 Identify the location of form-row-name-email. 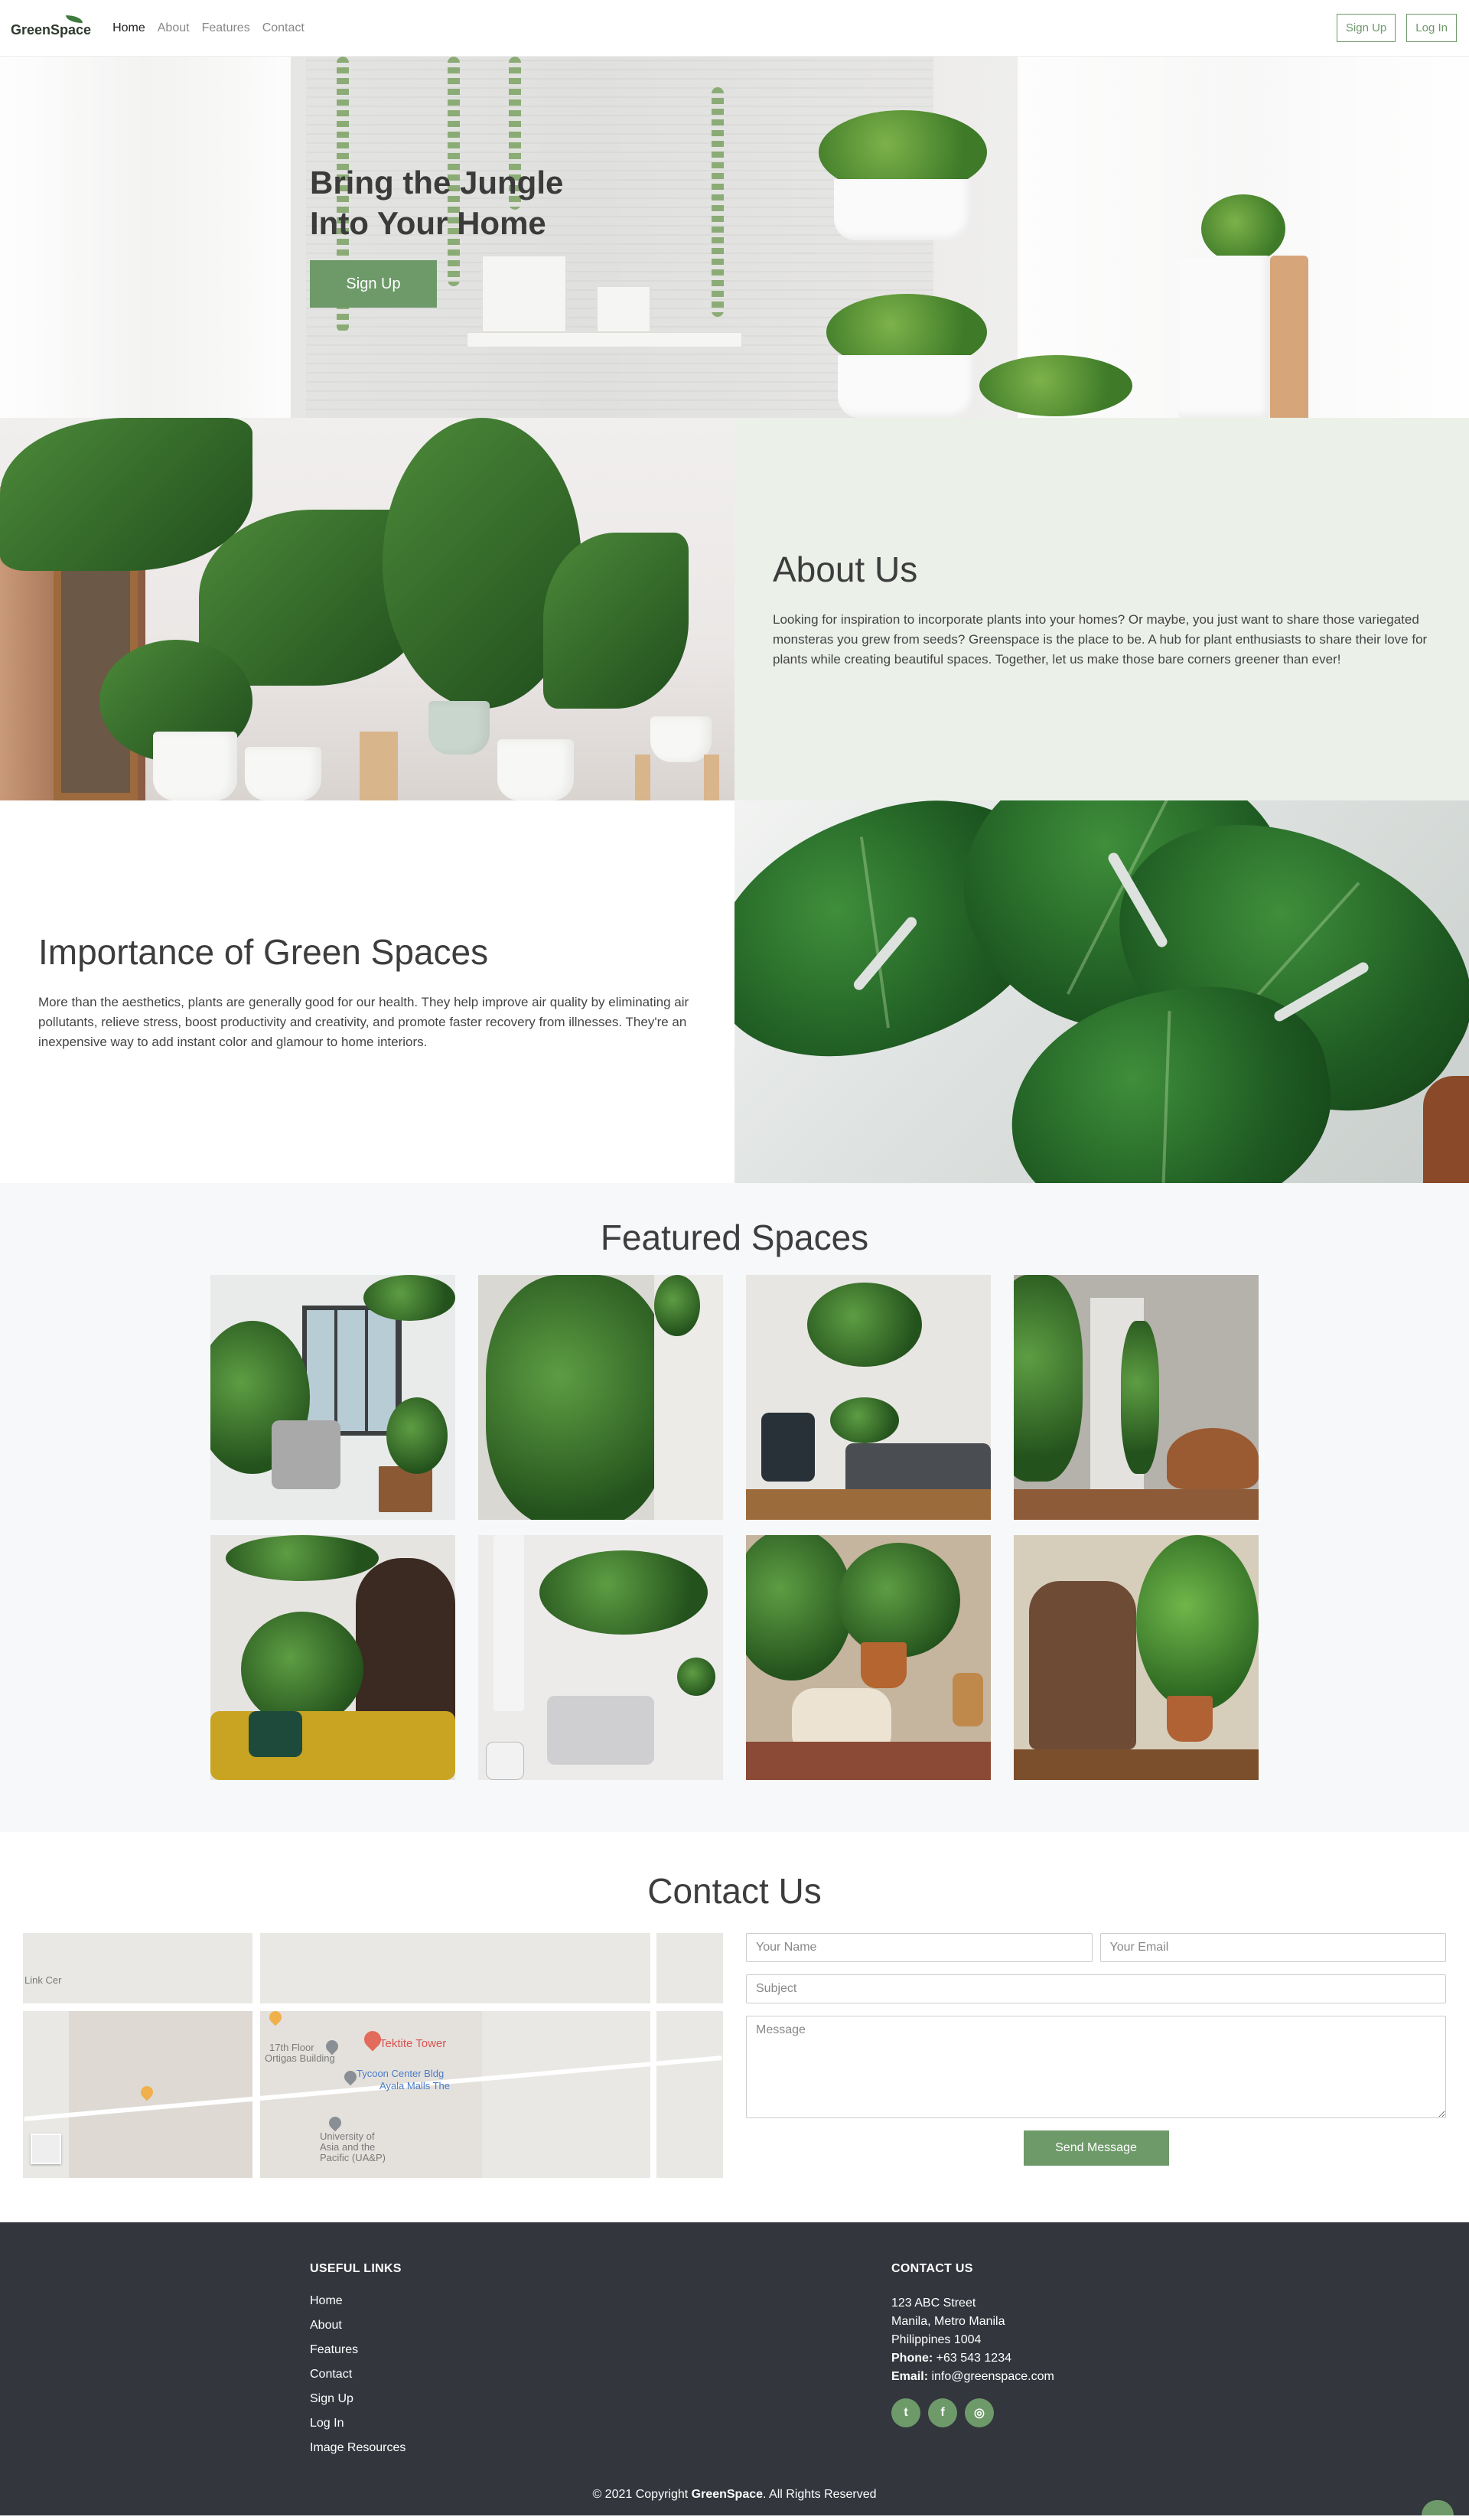
(1096, 1948).